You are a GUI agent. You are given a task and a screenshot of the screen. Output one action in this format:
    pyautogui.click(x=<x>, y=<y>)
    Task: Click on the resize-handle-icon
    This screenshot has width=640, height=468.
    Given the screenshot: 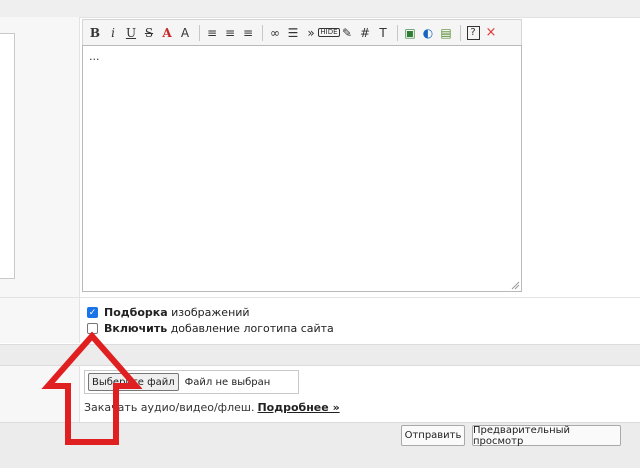 What is the action you would take?
    pyautogui.click(x=515, y=285)
    